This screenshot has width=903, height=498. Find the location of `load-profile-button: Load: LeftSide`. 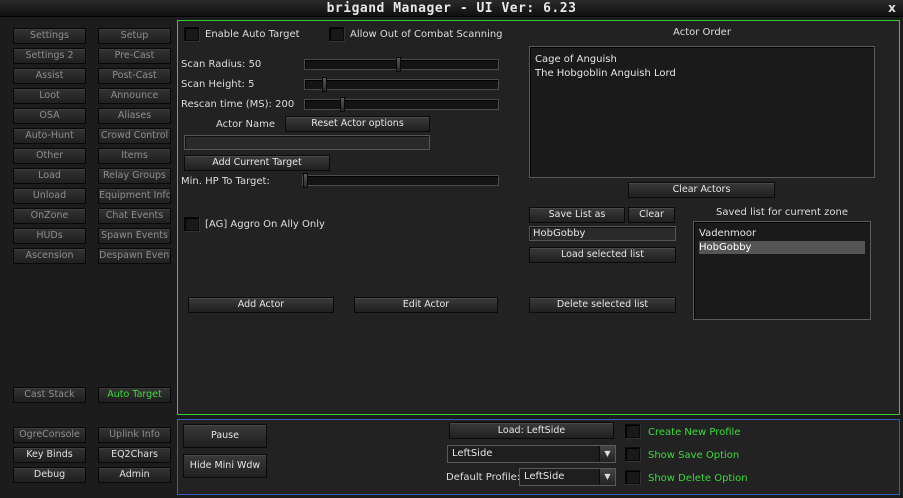

load-profile-button: Load: LeftSide is located at coordinates (531, 430).